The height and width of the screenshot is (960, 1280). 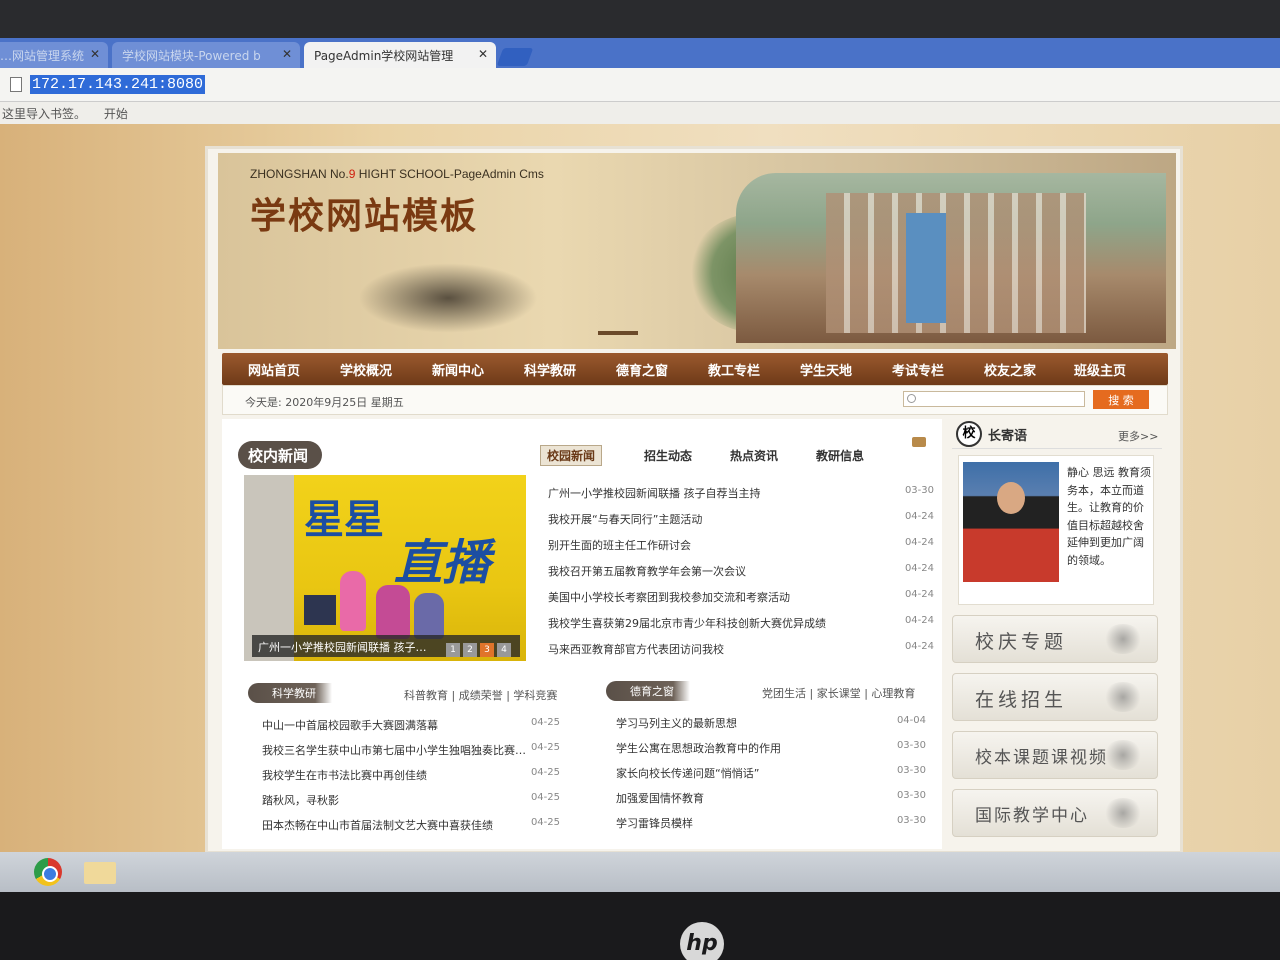 What do you see at coordinates (838, 693) in the screenshot?
I see `moral-links: 党团生活 | 家长课堂 | 心理教育` at bounding box center [838, 693].